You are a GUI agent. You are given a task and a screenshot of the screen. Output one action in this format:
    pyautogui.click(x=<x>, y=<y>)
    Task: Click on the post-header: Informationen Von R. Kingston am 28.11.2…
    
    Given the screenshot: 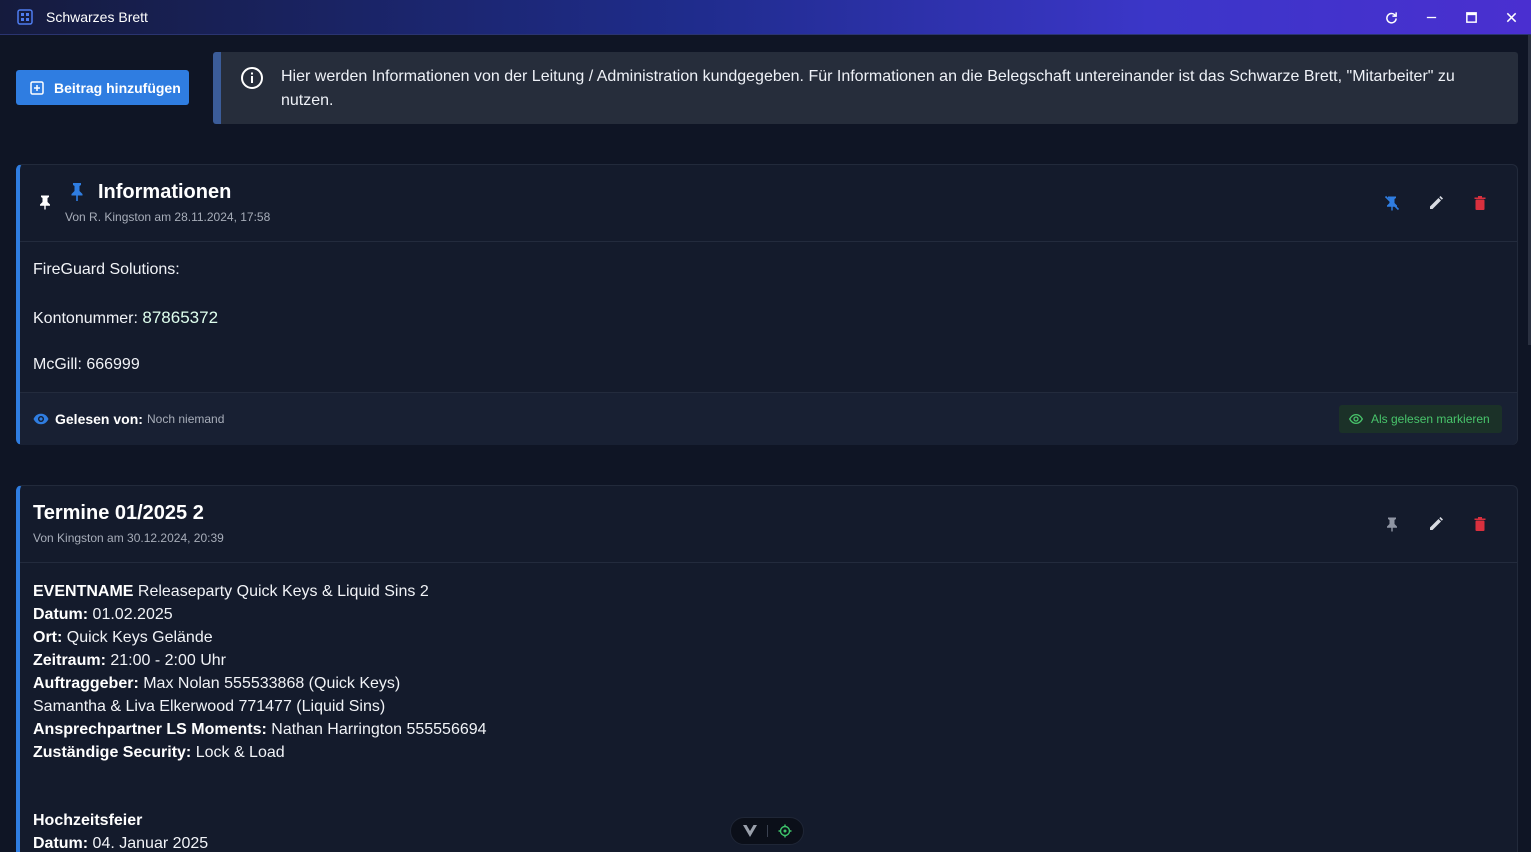 What is the action you would take?
    pyautogui.click(x=768, y=203)
    